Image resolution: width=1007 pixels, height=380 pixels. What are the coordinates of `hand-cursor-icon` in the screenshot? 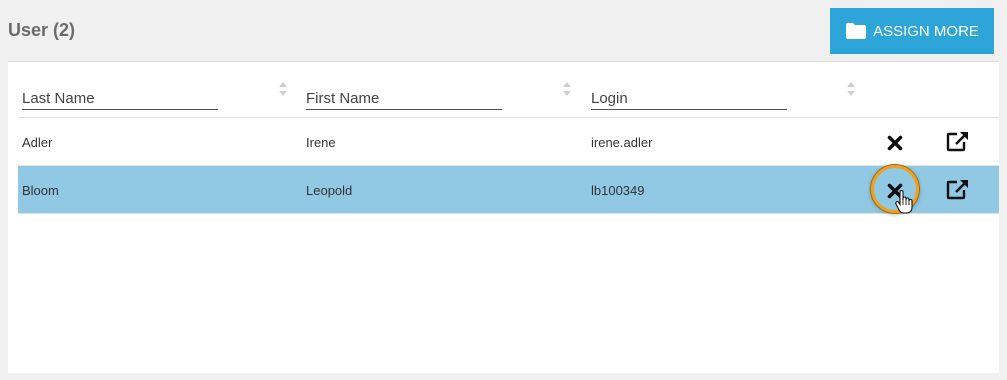 It's located at (904, 202).